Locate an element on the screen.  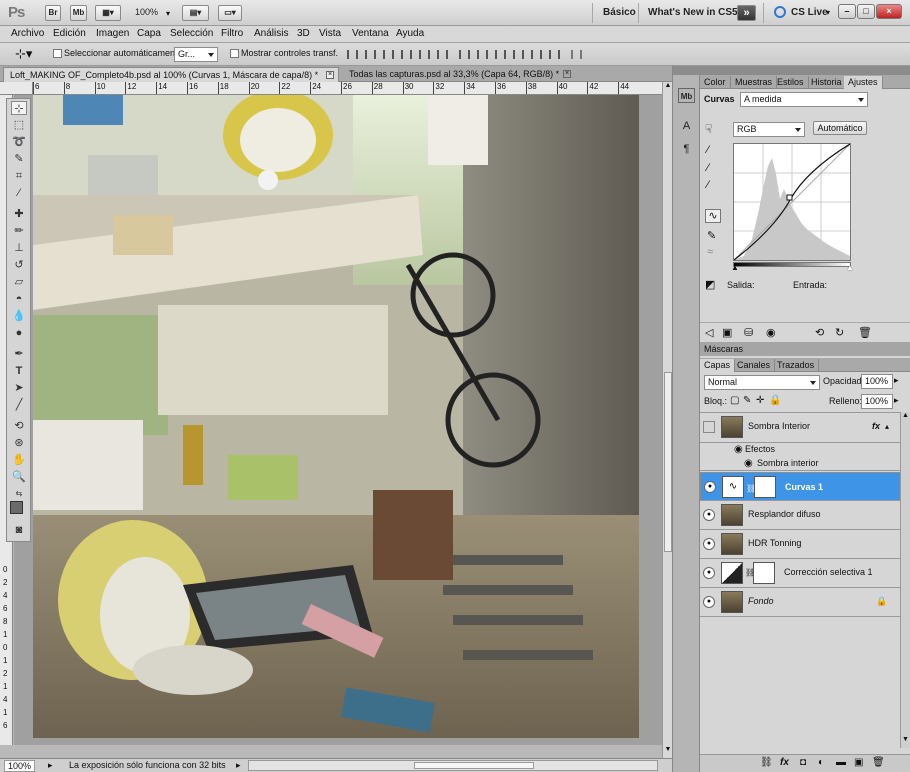
bridge-button: Br is located at coordinates (53, 13).